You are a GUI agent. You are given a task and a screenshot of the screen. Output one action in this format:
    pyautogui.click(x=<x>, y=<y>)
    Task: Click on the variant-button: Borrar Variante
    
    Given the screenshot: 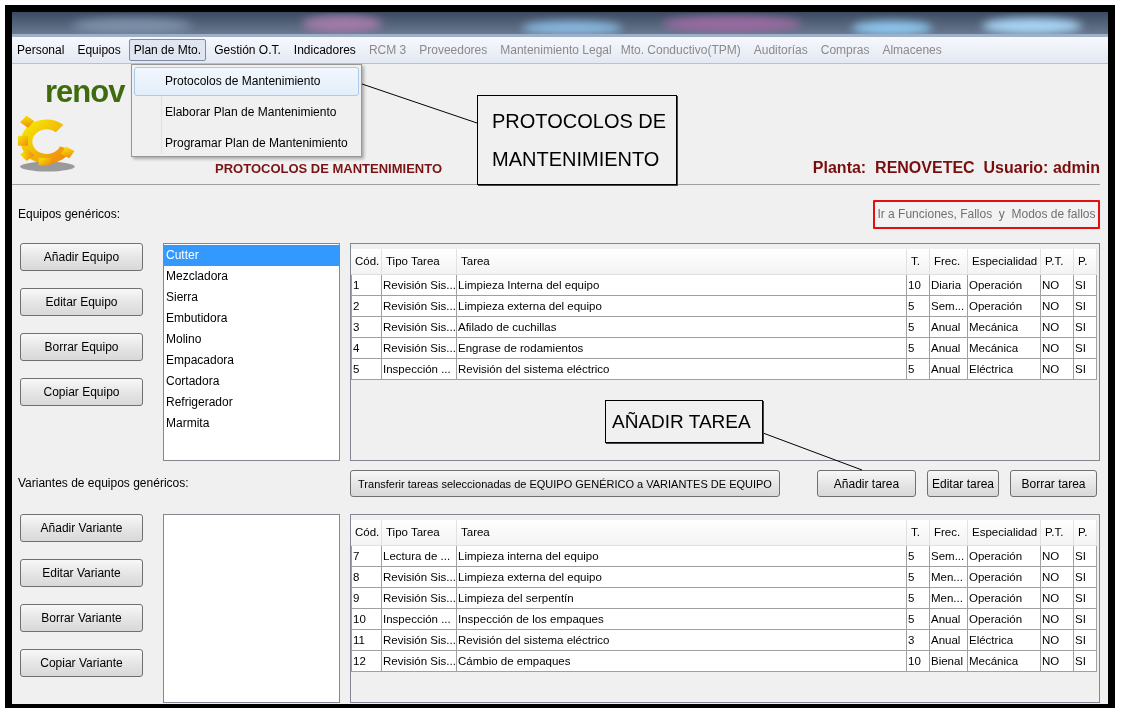 What is the action you would take?
    pyautogui.click(x=81, y=618)
    